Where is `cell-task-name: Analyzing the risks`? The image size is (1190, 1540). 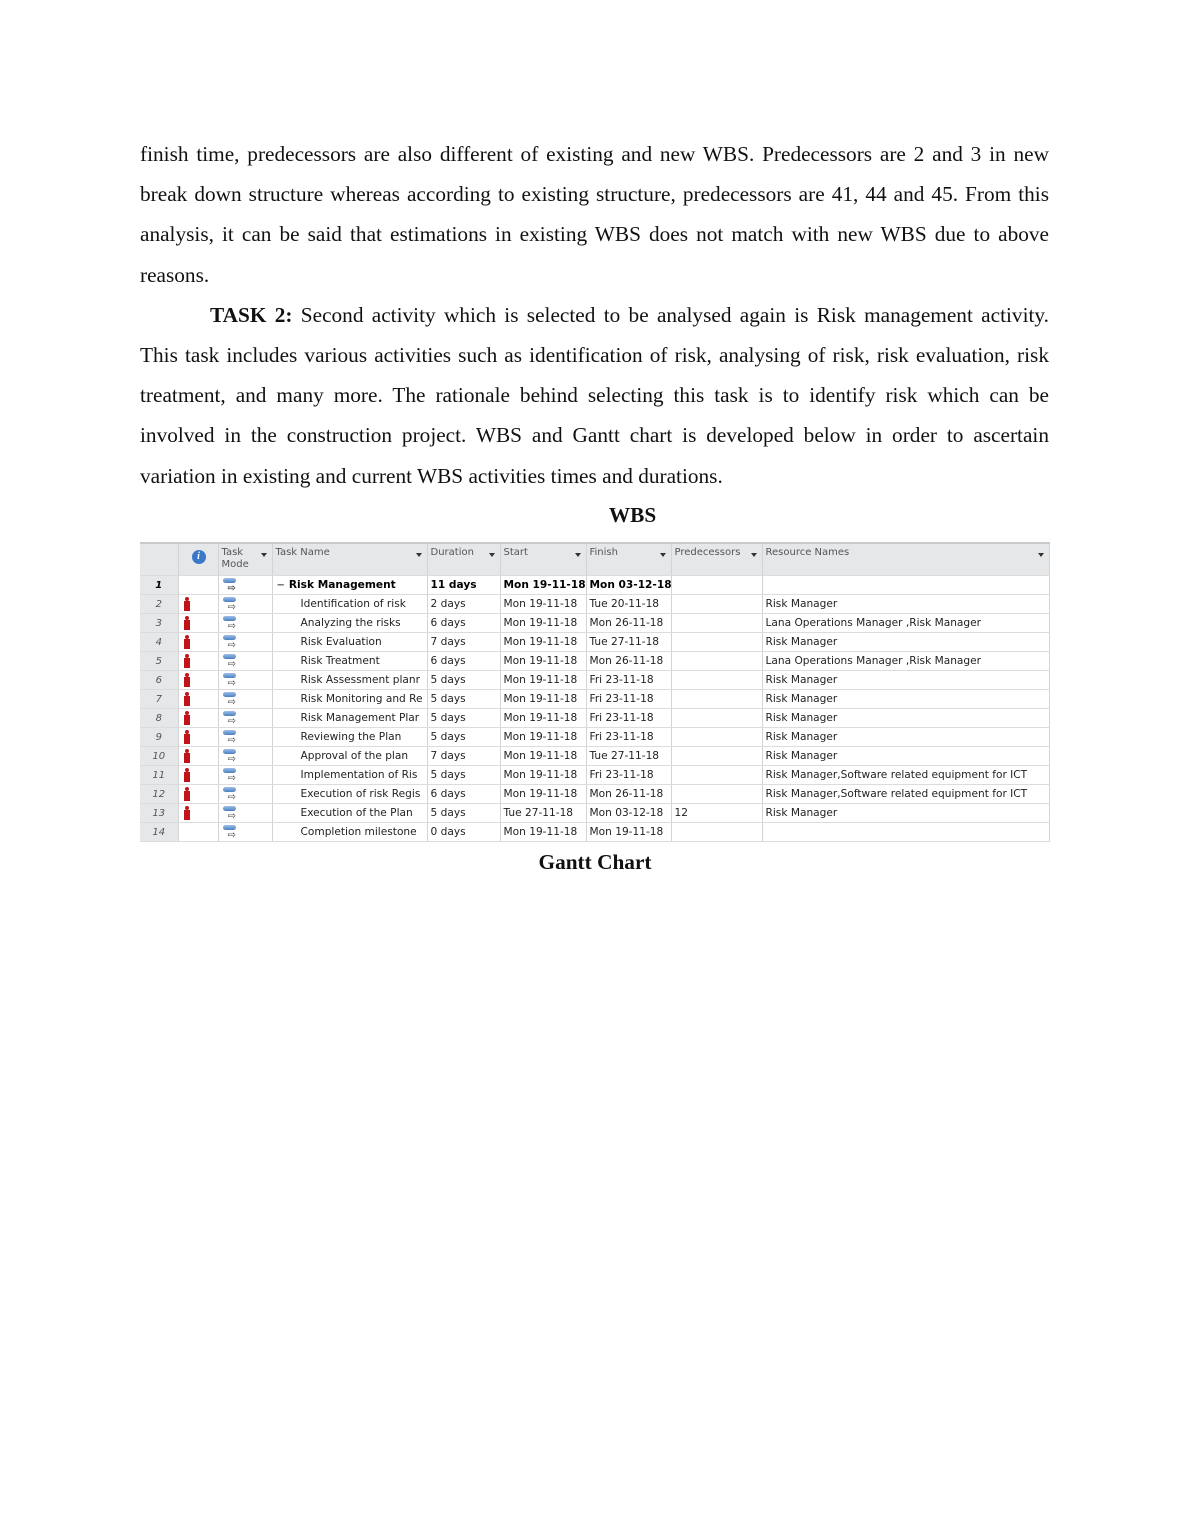
cell-task-name: Analyzing the risks is located at coordinates (350, 623).